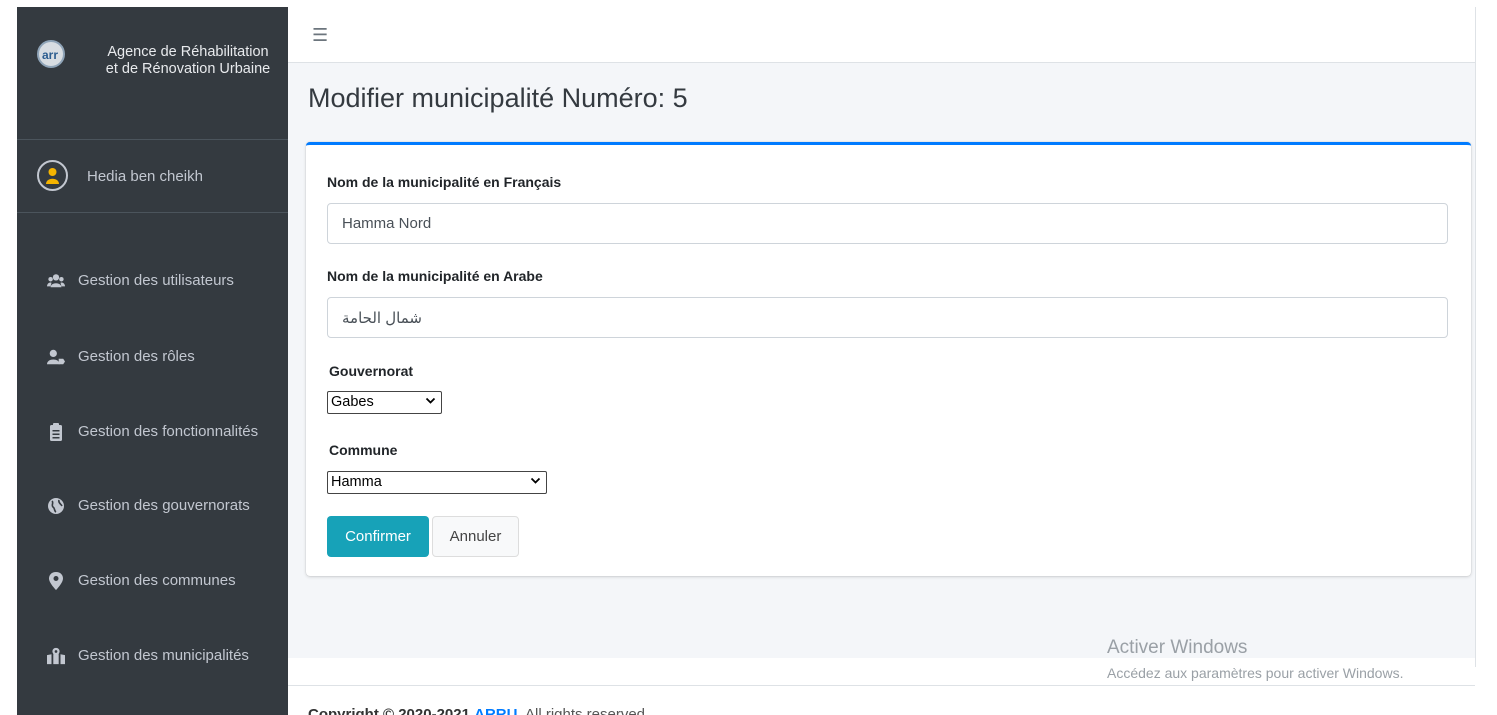 This screenshot has width=1497, height=715. I want to click on sidebar-item-label: Gestion des utilisateurs, so click(156, 280).